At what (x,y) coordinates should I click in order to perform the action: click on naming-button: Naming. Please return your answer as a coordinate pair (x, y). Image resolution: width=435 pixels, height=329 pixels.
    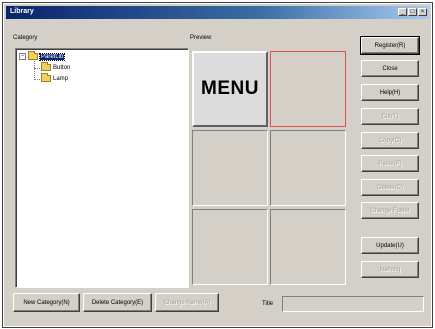
    Looking at the image, I should click on (390, 269).